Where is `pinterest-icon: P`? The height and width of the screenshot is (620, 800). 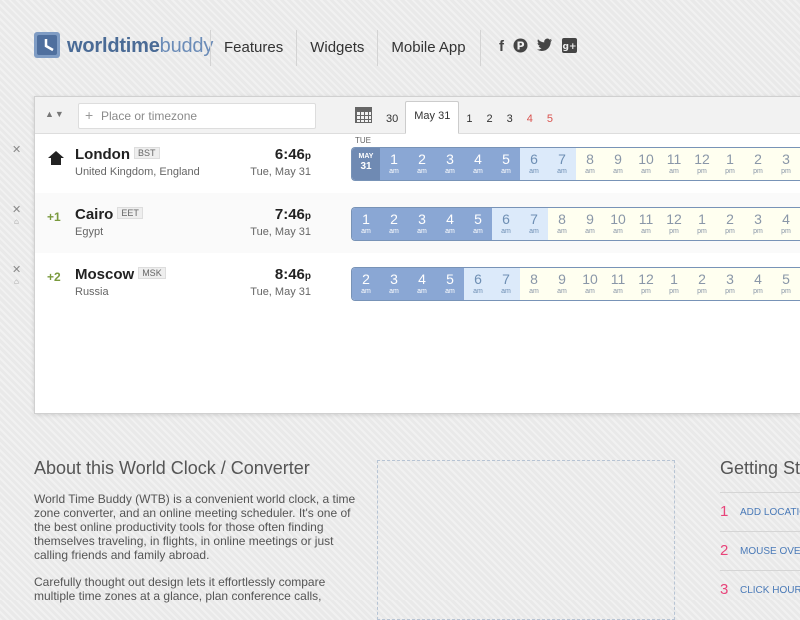 pinterest-icon: P is located at coordinates (520, 52).